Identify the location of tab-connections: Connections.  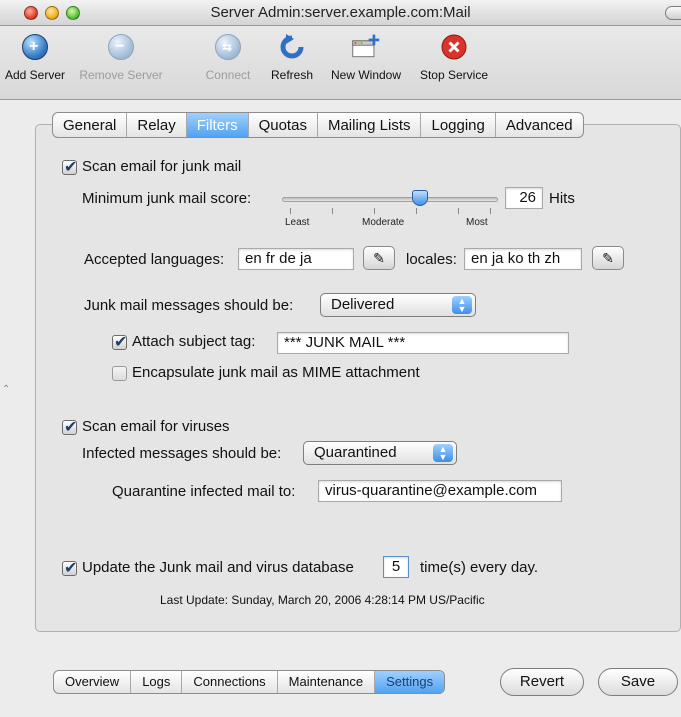
(230, 682).